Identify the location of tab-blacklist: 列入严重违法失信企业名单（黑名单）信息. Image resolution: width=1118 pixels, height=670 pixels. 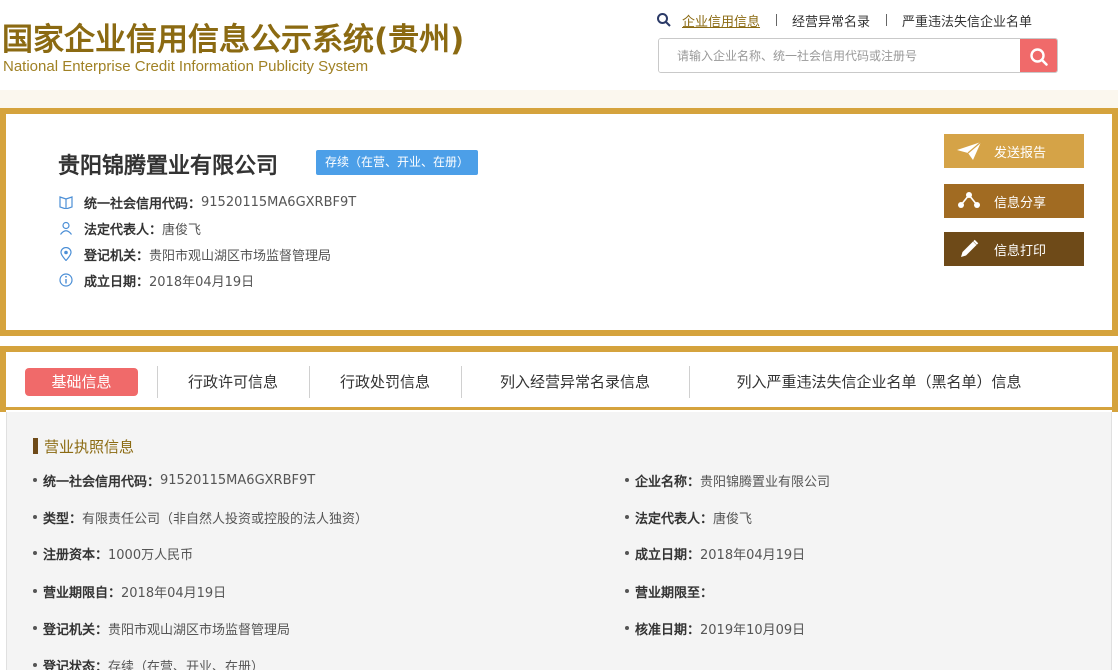
(879, 382).